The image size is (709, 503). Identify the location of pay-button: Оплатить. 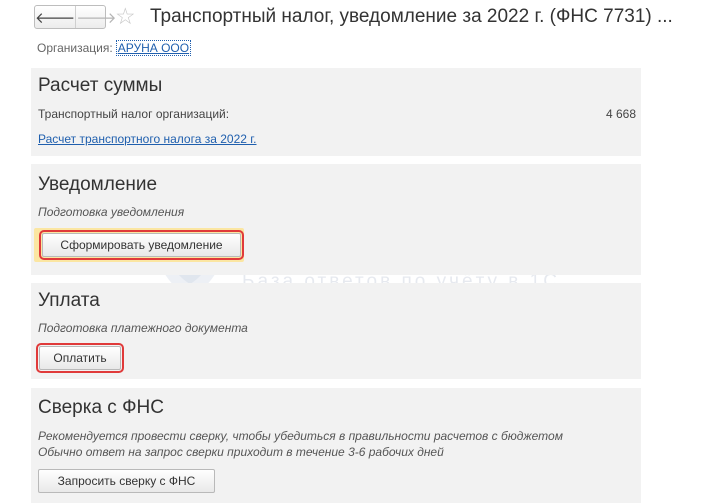
(80, 358).